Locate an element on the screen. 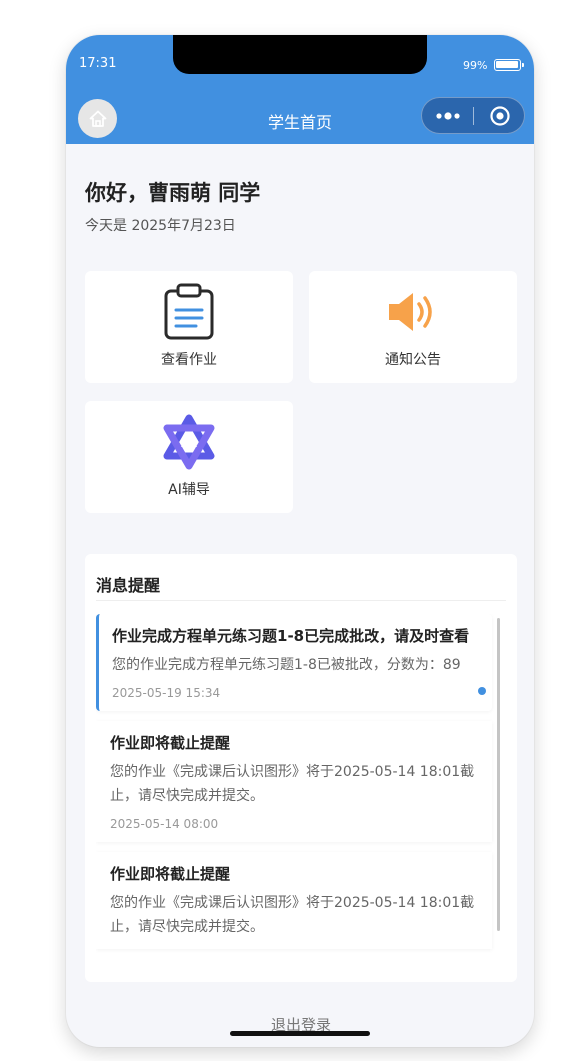  more-dots-icon is located at coordinates (447, 115).